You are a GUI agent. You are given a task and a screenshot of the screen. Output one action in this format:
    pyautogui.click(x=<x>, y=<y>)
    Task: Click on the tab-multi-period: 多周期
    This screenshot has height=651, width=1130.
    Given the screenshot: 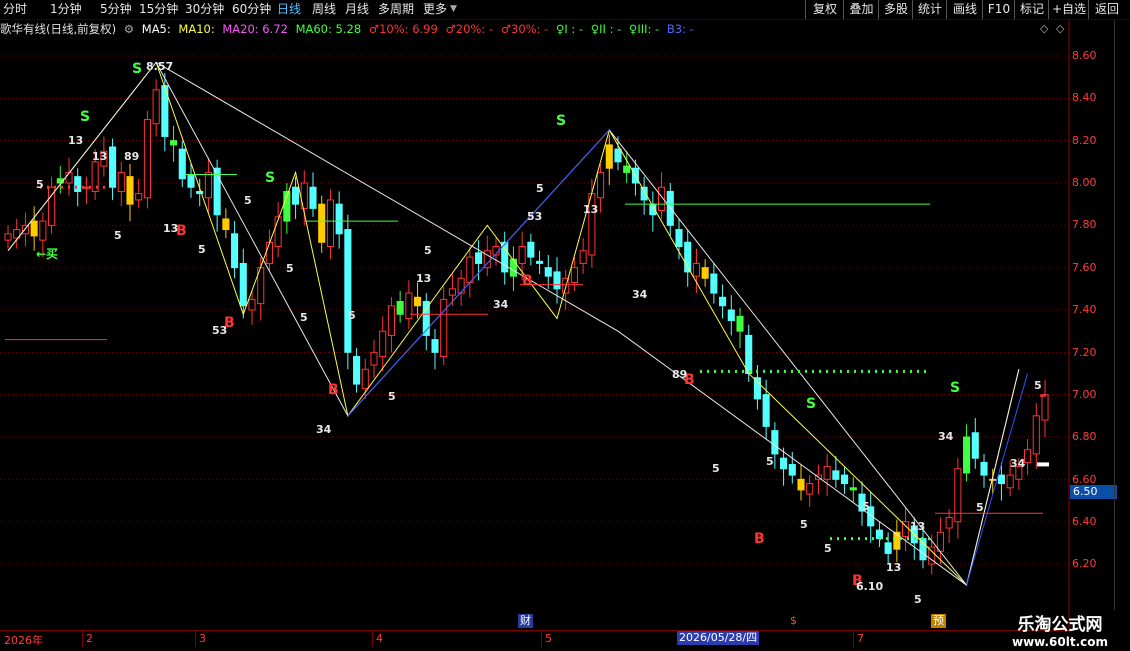 What is the action you would take?
    pyautogui.click(x=396, y=9)
    